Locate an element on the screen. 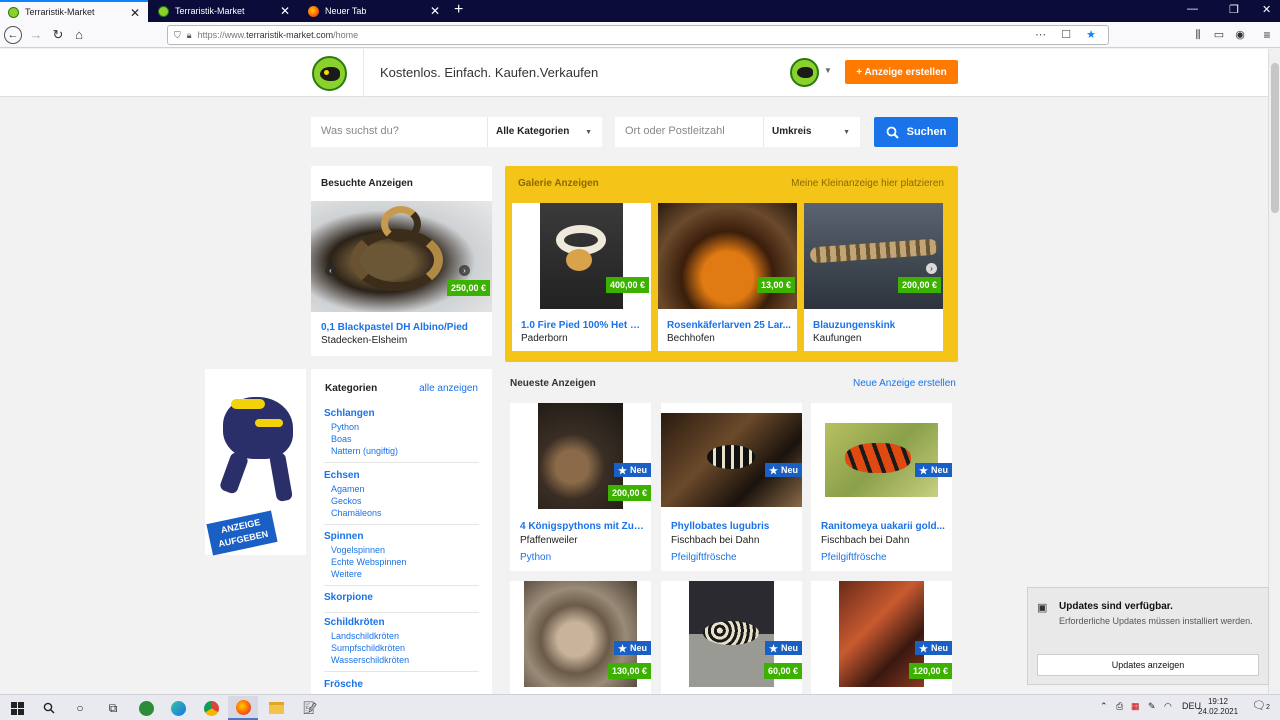  page-scrollbar is located at coordinates (1274, 371).